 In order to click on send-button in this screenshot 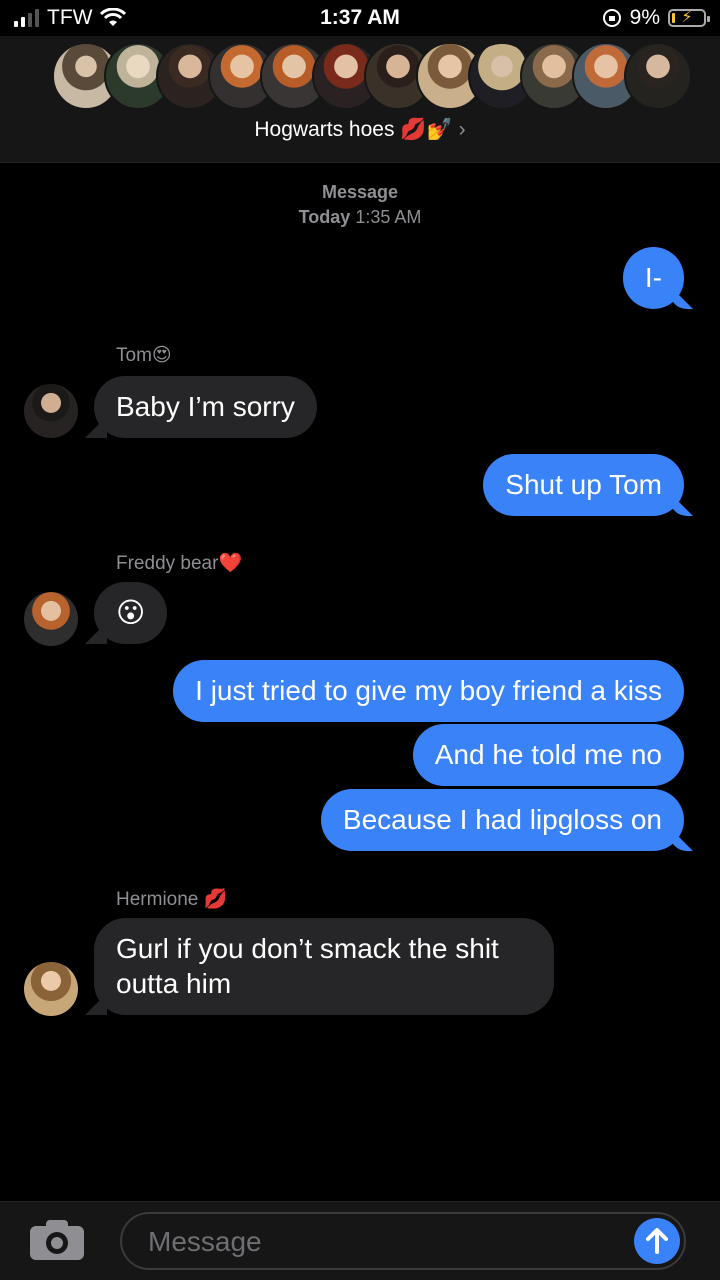, I will do `click(657, 1241)`.